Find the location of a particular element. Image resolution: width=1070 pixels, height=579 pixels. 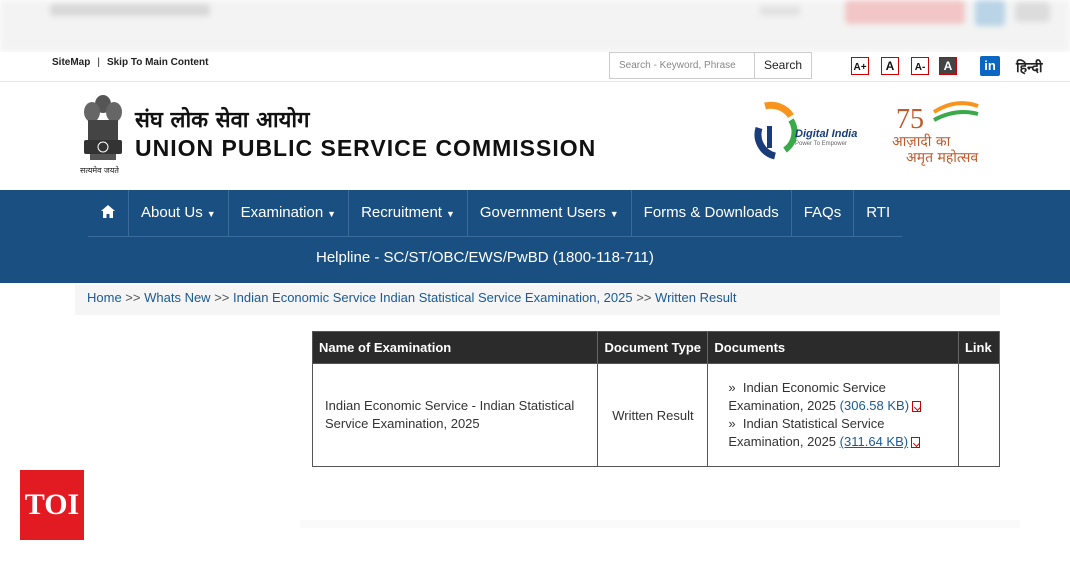

nav-about-us: About Us ▼ is located at coordinates (179, 213).